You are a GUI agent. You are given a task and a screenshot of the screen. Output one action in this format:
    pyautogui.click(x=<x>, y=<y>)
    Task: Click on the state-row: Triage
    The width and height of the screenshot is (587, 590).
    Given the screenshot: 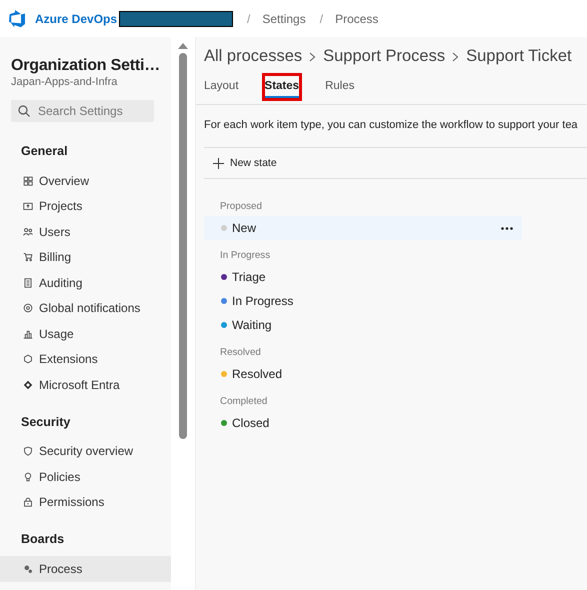 What is the action you would take?
    pyautogui.click(x=363, y=277)
    